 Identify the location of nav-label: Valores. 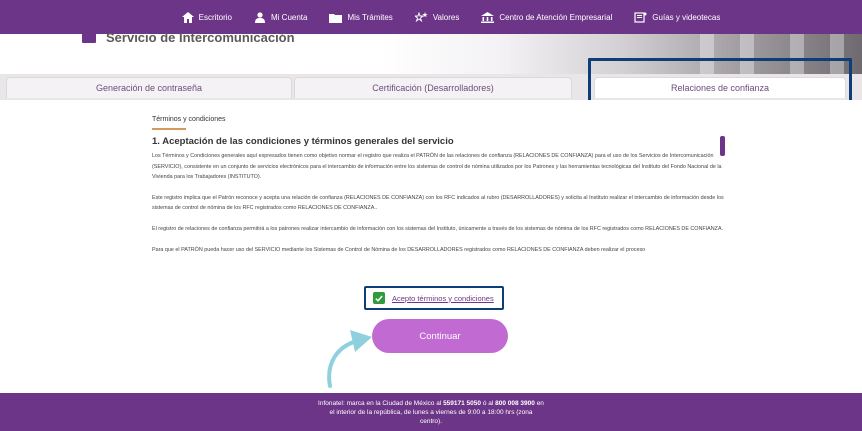
(446, 17).